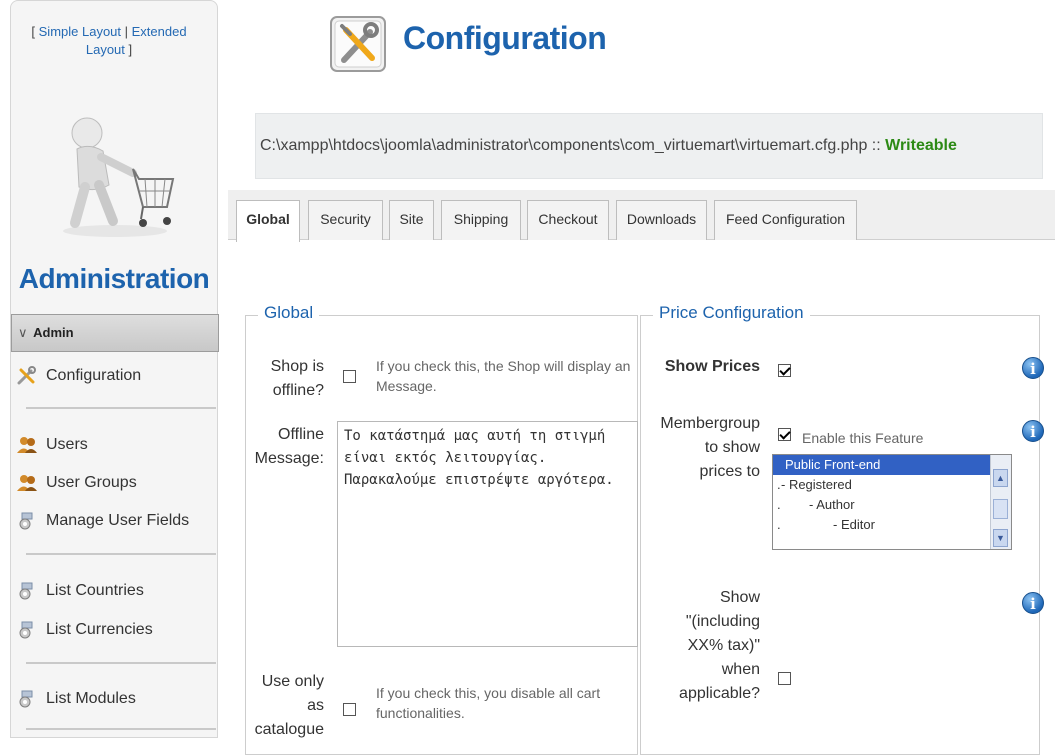 The height and width of the screenshot is (755, 1055). Describe the element at coordinates (80, 31) in the screenshot. I see `simple-layout-link: Simple Layout` at that location.